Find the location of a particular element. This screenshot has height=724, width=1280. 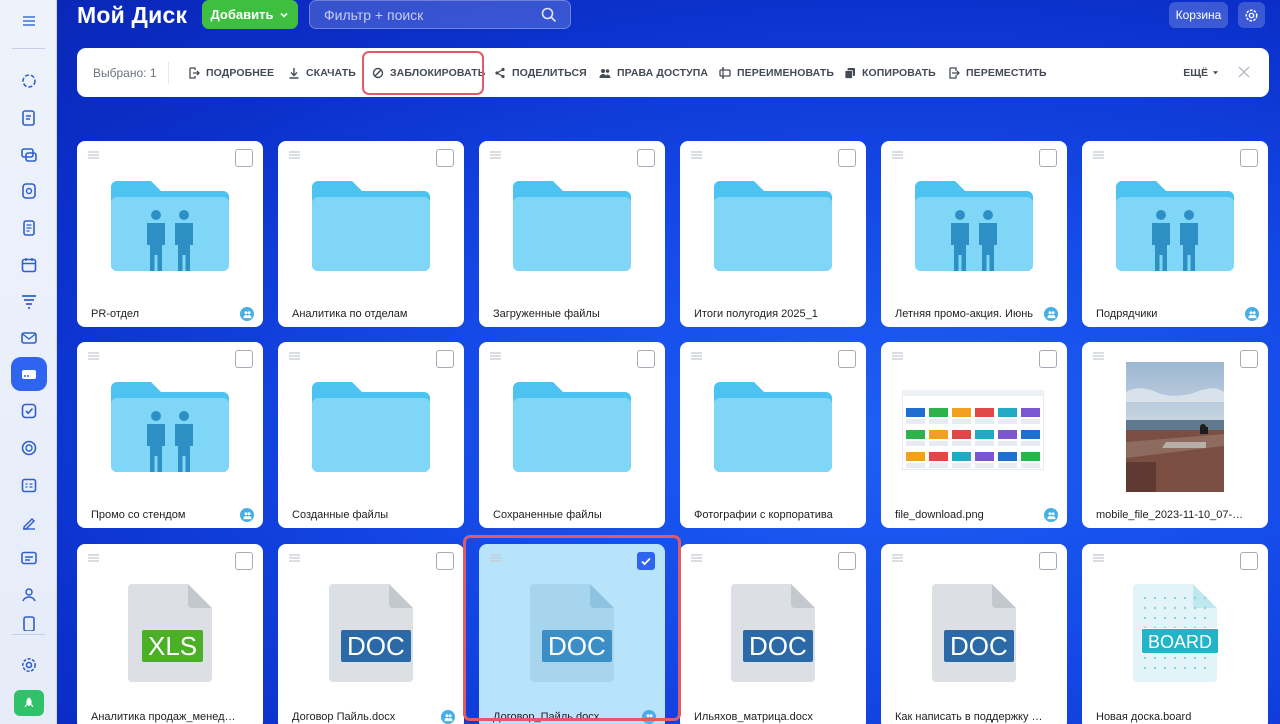

left-sidebar is located at coordinates (28, 362).